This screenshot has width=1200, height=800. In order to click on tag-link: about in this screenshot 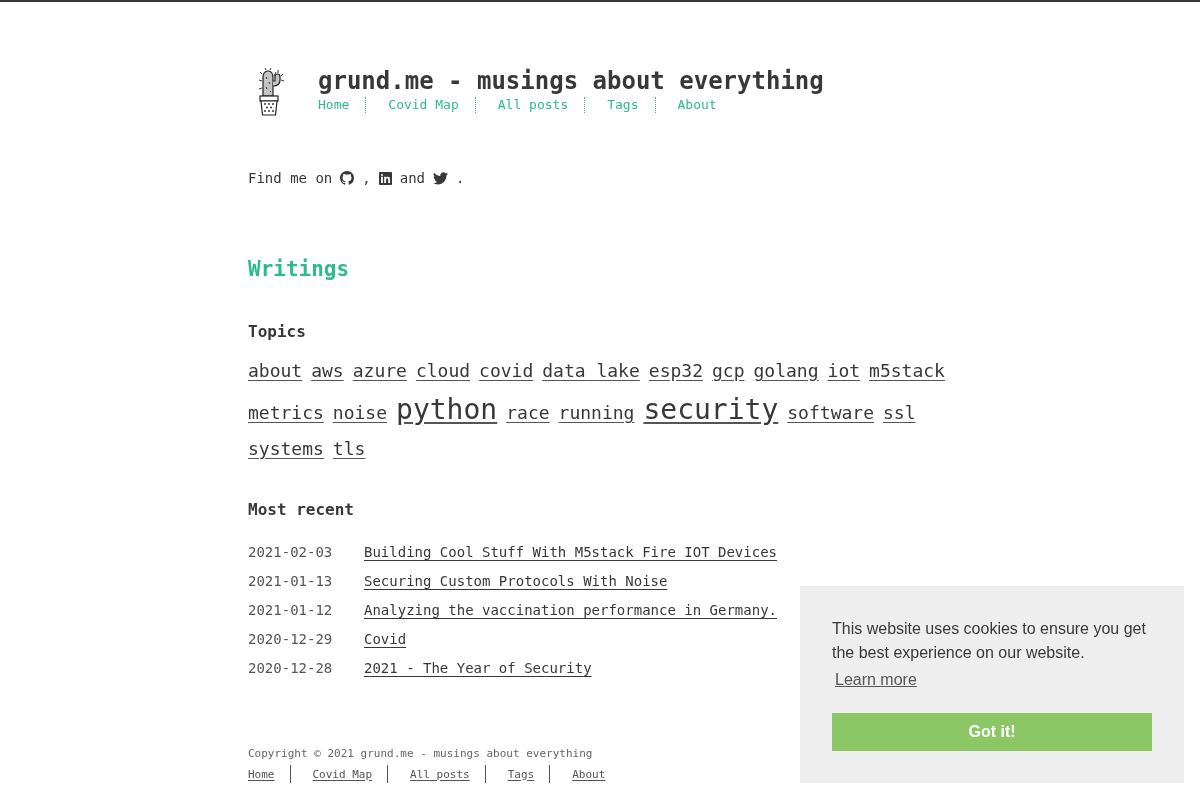, I will do `click(275, 371)`.